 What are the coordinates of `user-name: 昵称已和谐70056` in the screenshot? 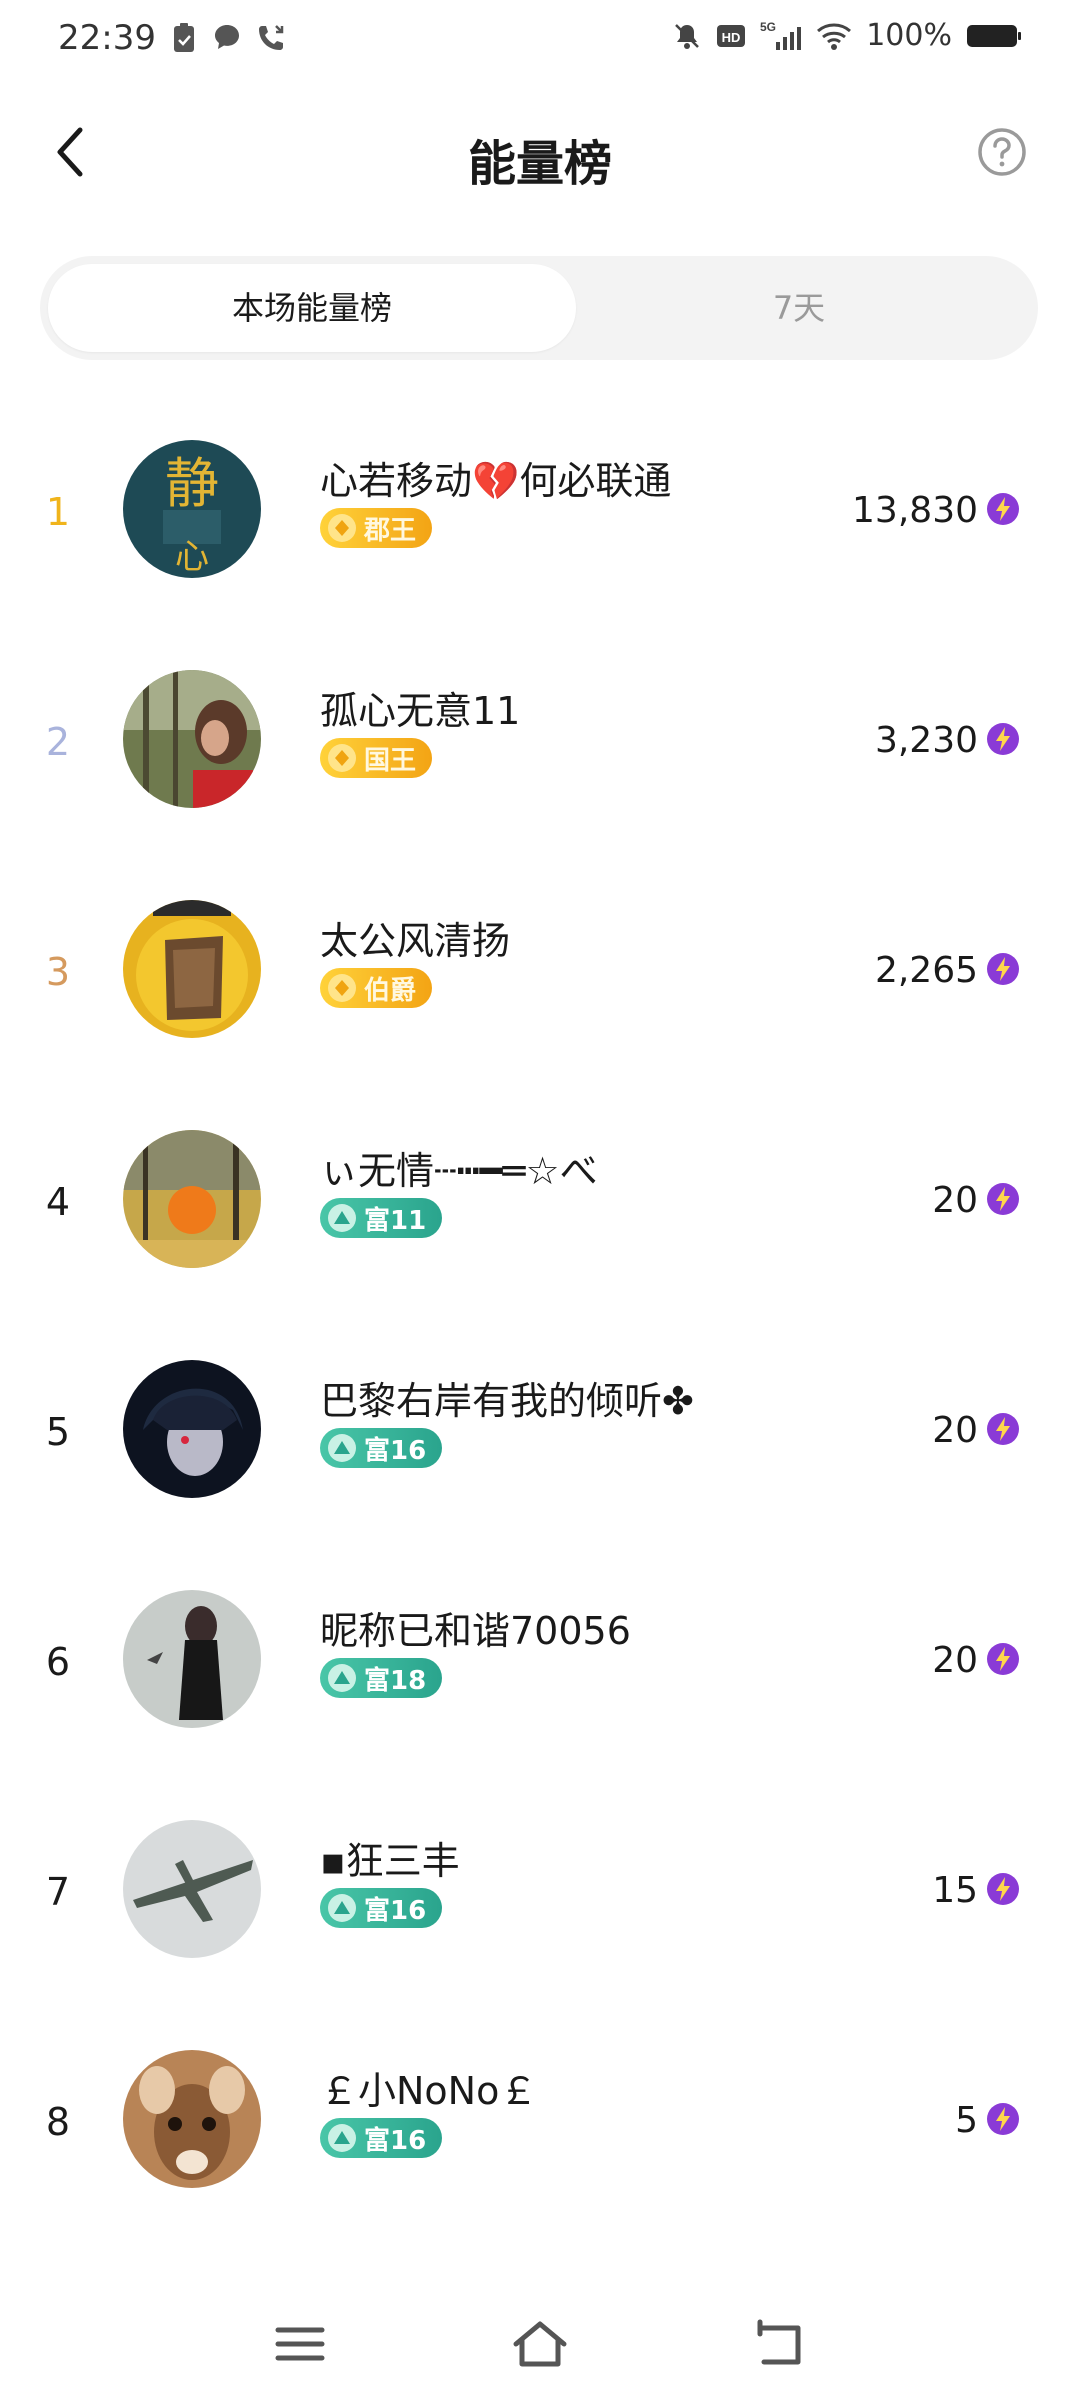 It's located at (475, 1631).